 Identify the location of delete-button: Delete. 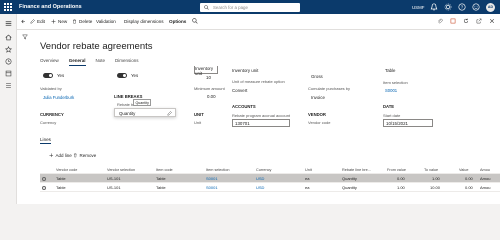
(82, 21).